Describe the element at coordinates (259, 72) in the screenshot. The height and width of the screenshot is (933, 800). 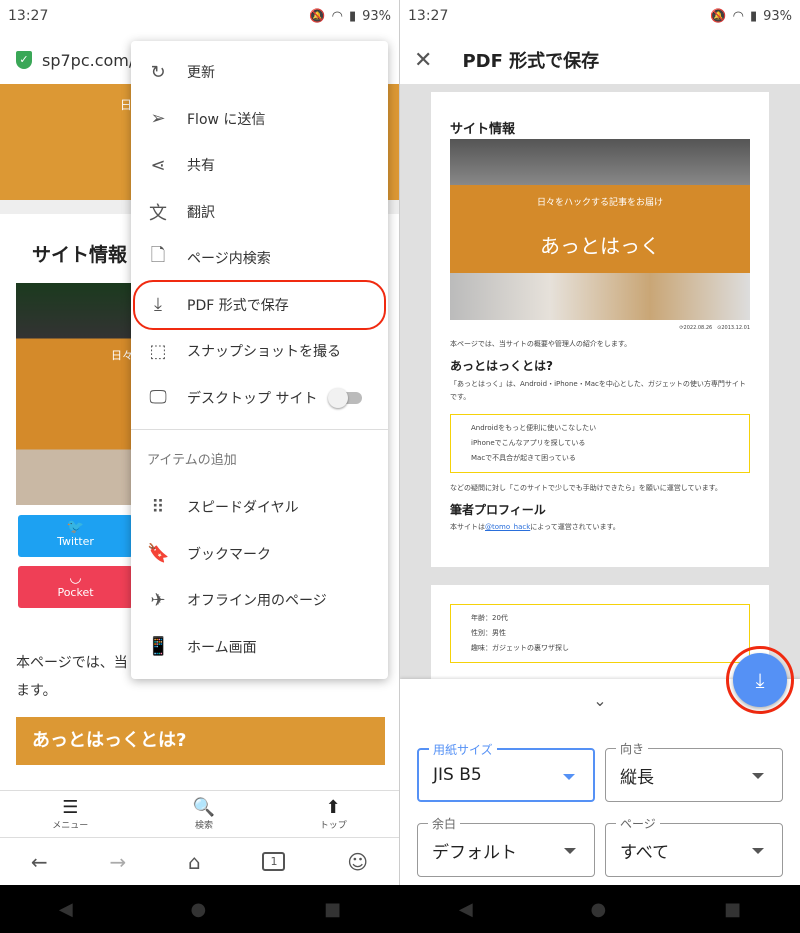
I see `menu-item-refresh: ↻ 更新` at that location.